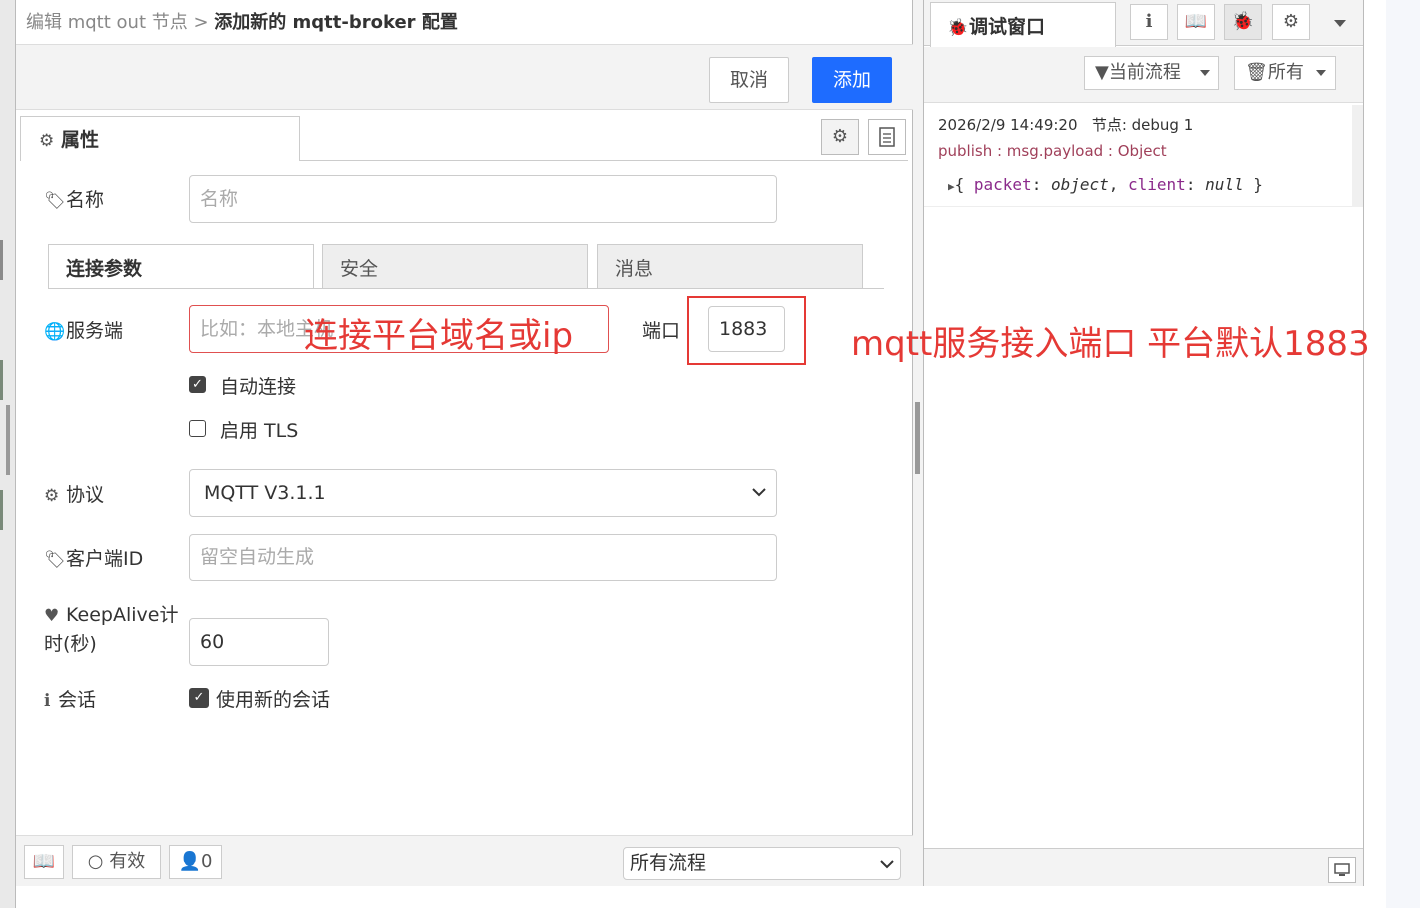 The image size is (1420, 908). What do you see at coordinates (1102, 72) in the screenshot?
I see `filter-icon: ▼` at bounding box center [1102, 72].